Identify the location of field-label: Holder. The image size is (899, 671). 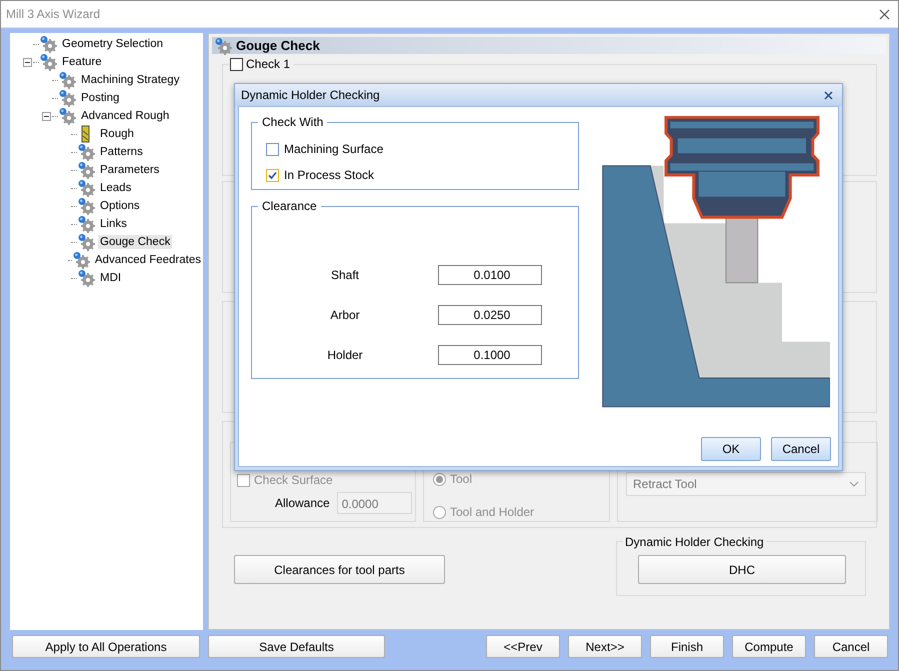
(345, 355).